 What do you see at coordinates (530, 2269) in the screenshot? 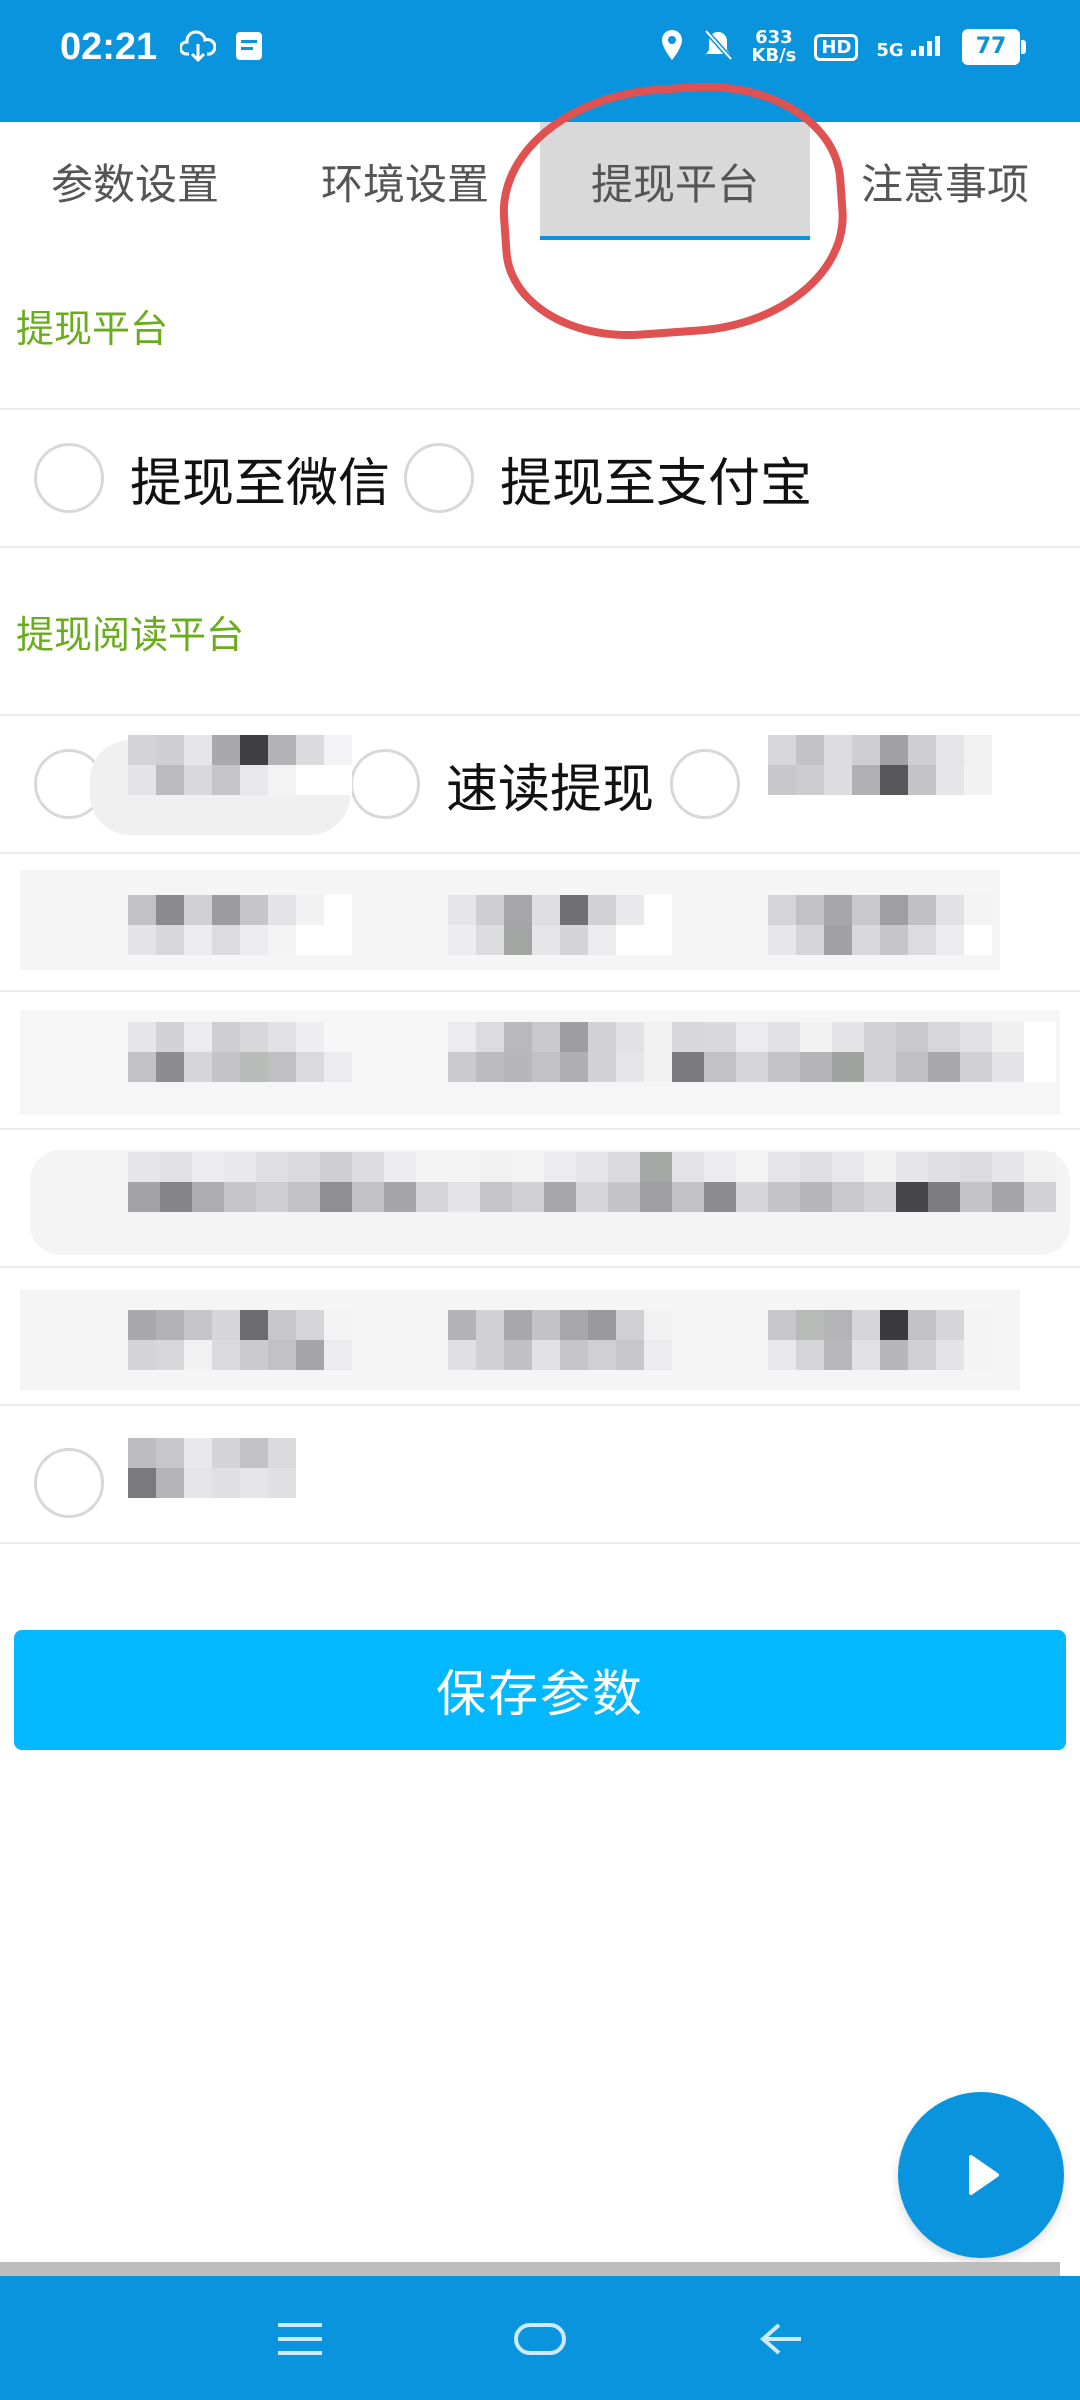
I see `horizontal-scrollbar` at bounding box center [530, 2269].